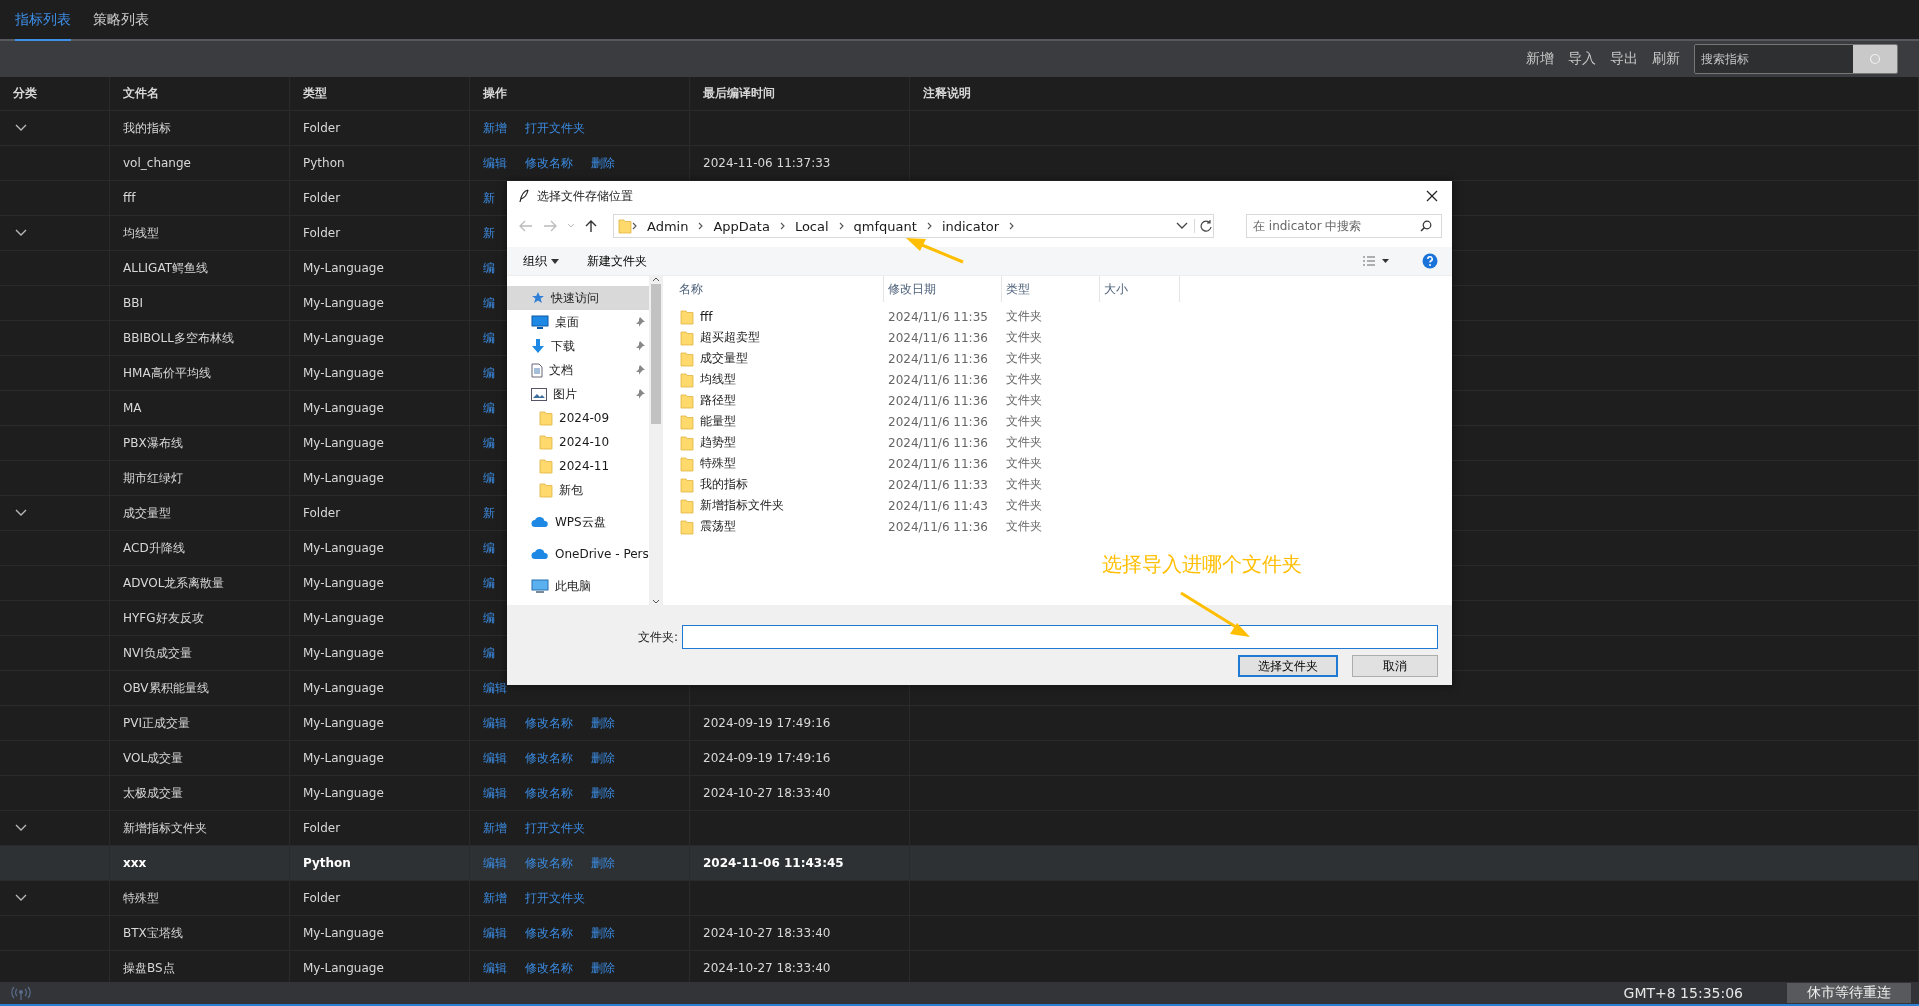 Image resolution: width=1919 pixels, height=1006 pixels. I want to click on table-row: BTX宝塔线 My-Language 编辑 修改名称 删除 2024-10-27 18:33:40, so click(959, 933).